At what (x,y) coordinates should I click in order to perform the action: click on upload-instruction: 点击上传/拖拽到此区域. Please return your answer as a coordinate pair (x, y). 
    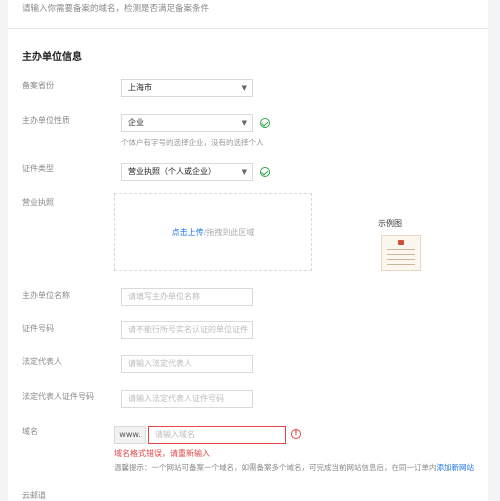
    Looking at the image, I should click on (213, 232).